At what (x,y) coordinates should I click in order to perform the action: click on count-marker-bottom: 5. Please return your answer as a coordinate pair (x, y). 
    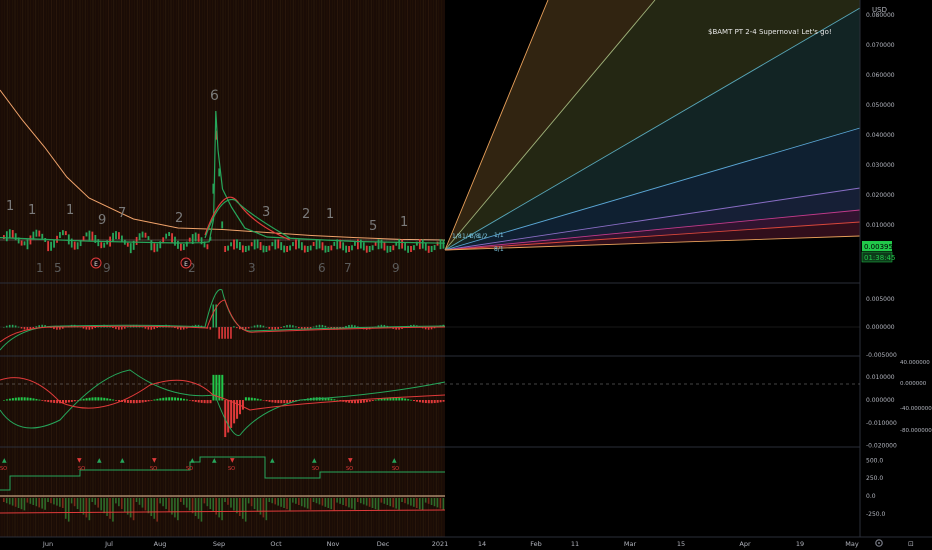
    Looking at the image, I should click on (58, 268).